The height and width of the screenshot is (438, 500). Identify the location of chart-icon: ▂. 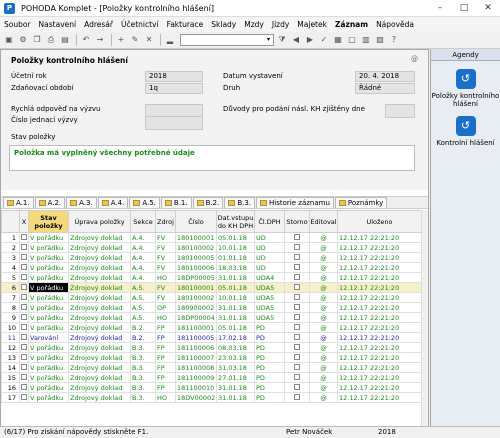
(170, 40).